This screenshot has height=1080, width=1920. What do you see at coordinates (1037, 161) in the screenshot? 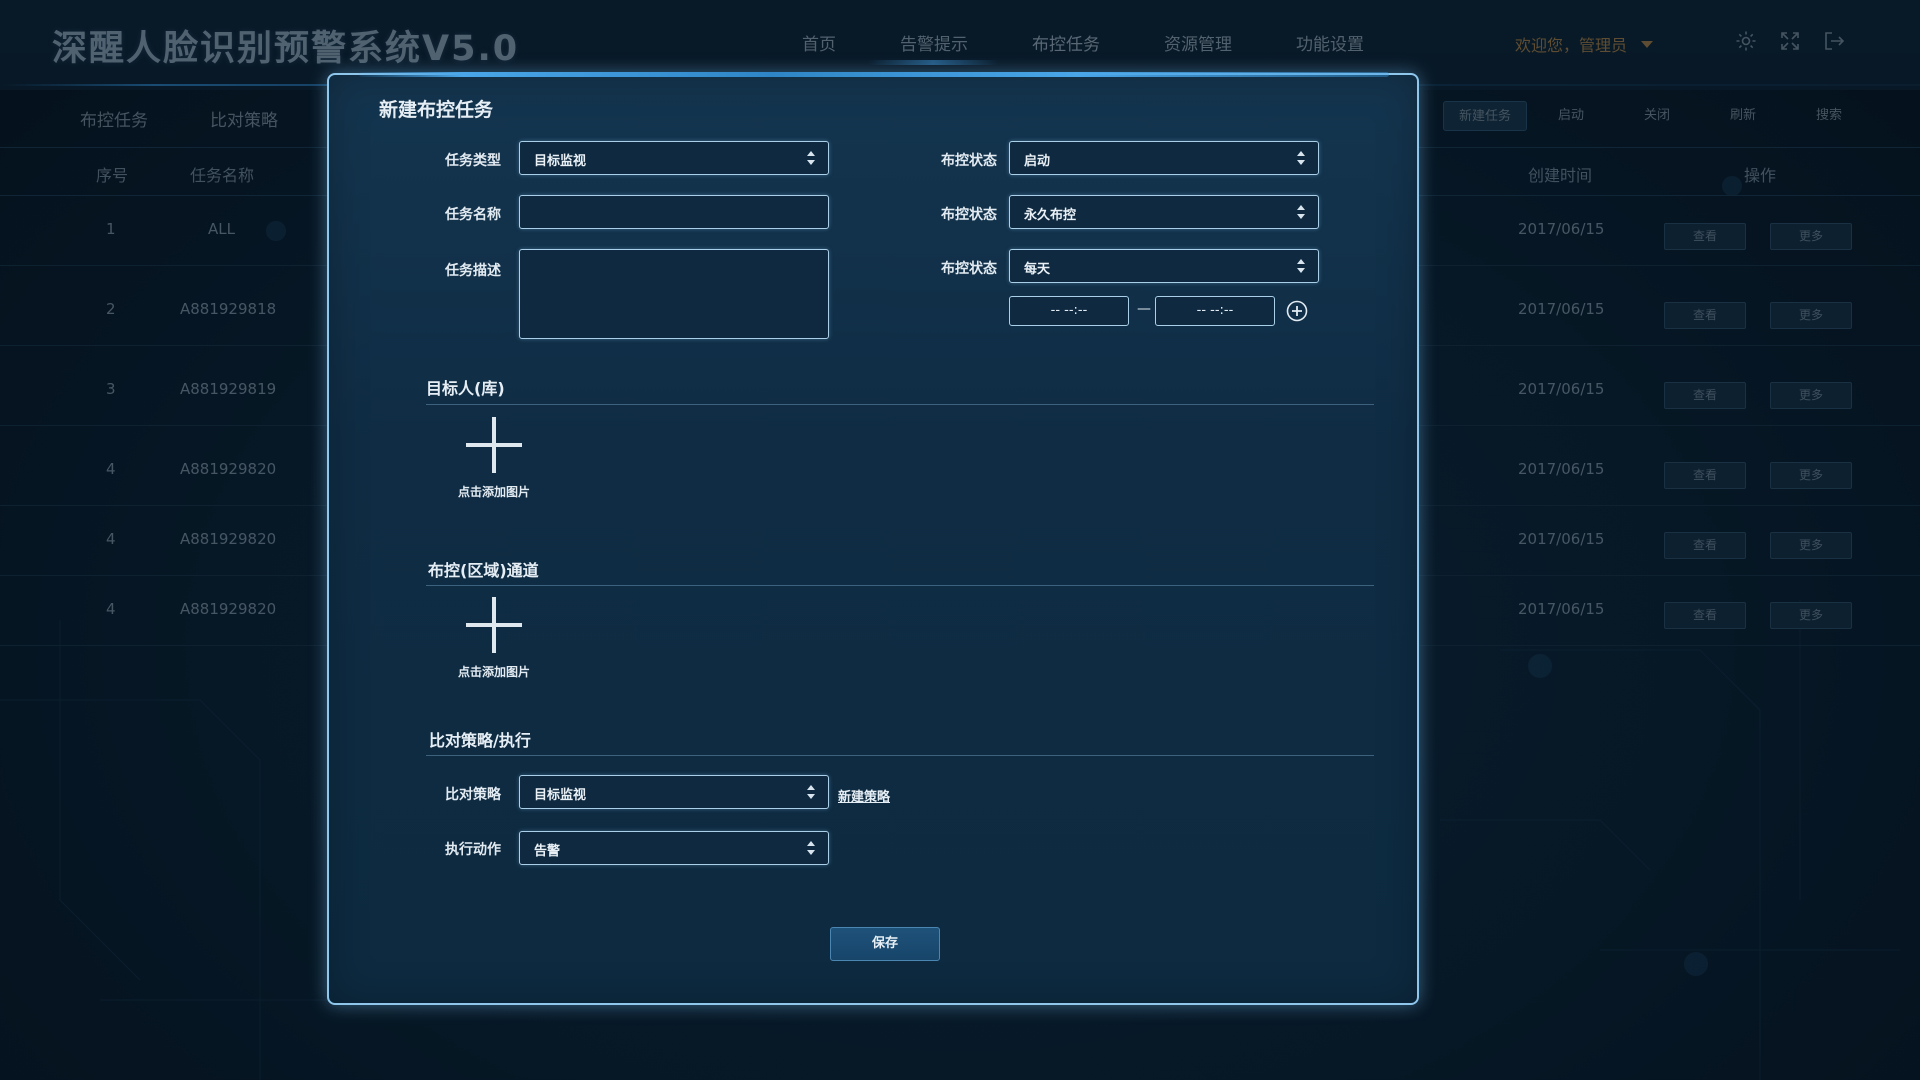
I see `status-value-1: 启动` at bounding box center [1037, 161].